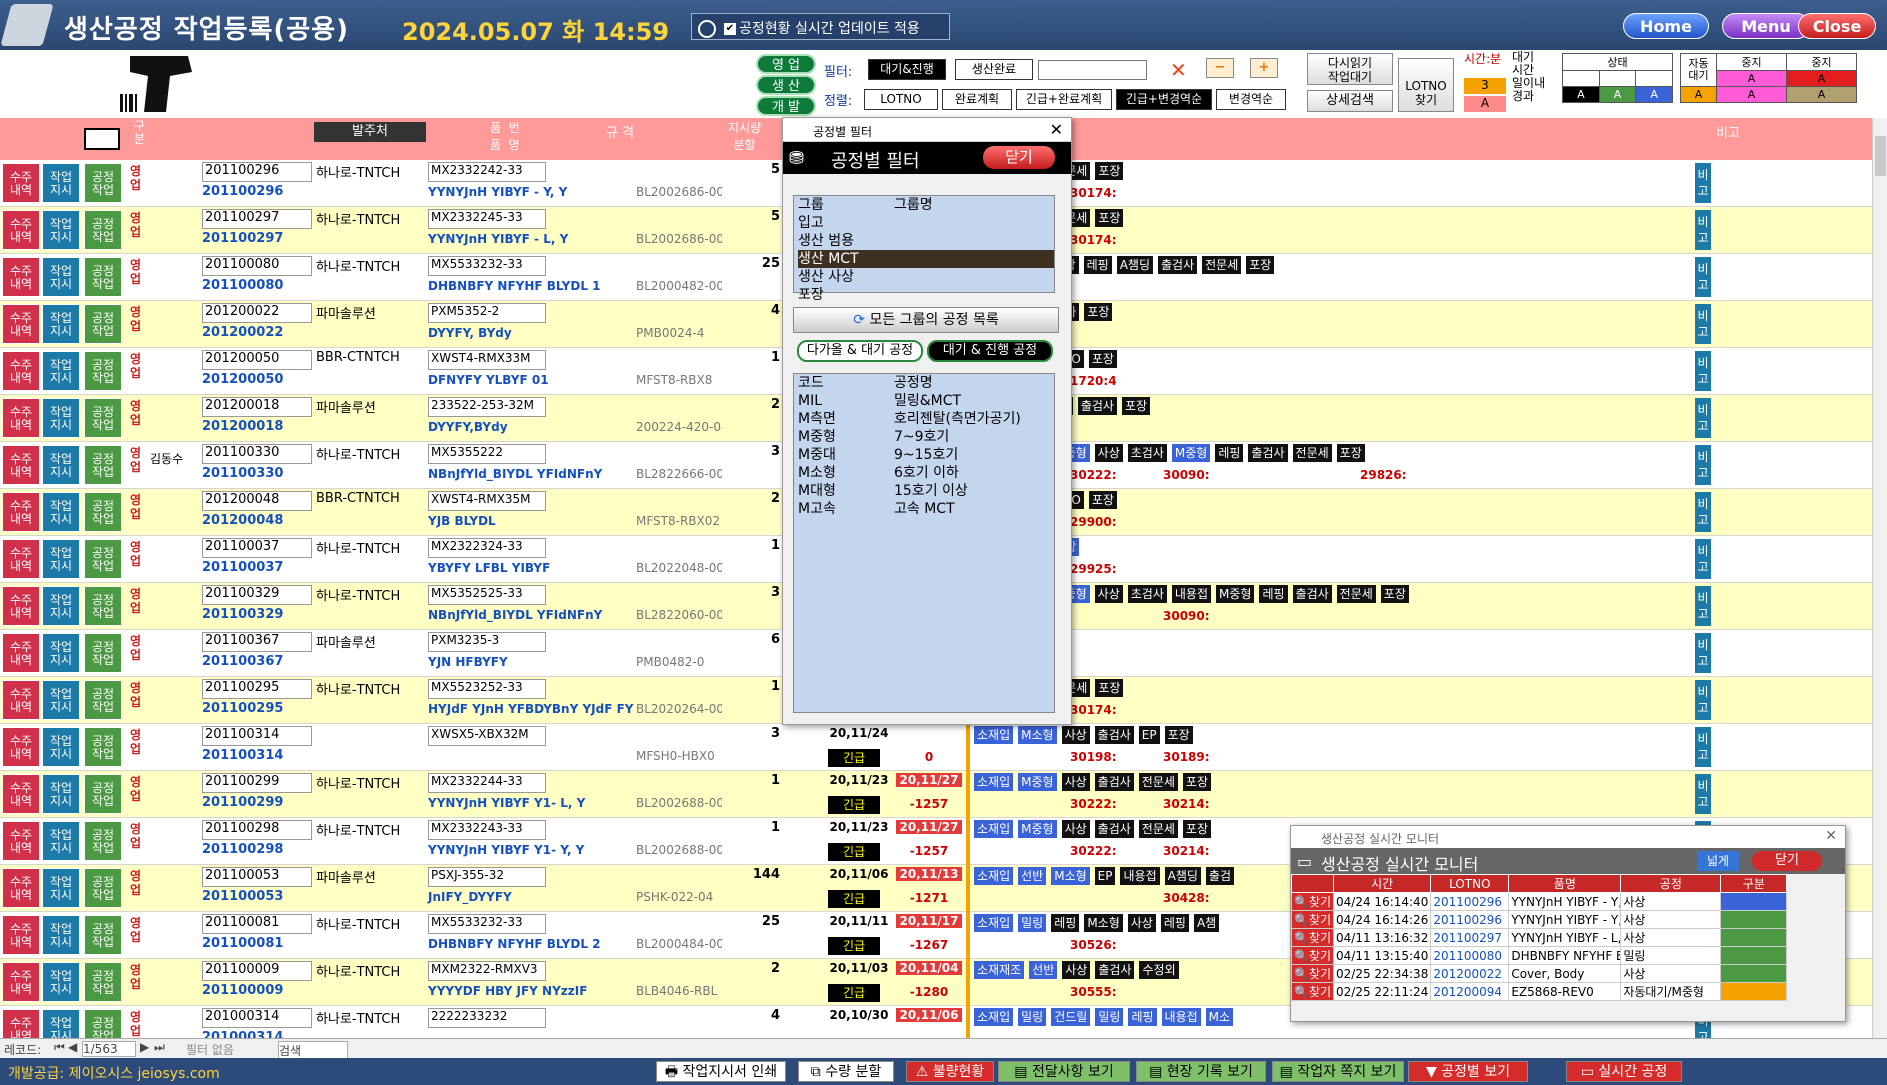 The image size is (1887, 1085). What do you see at coordinates (1222, 265) in the screenshot?
I see `process-chip: 전문세` at bounding box center [1222, 265].